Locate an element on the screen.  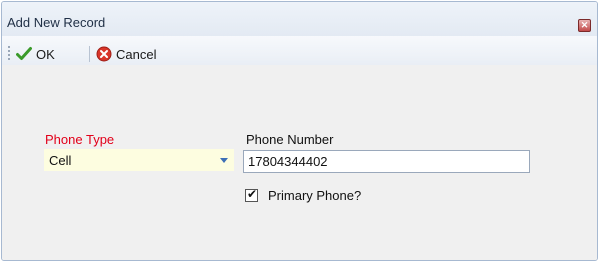
phone-type-dropdown: Cell is located at coordinates (139, 160).